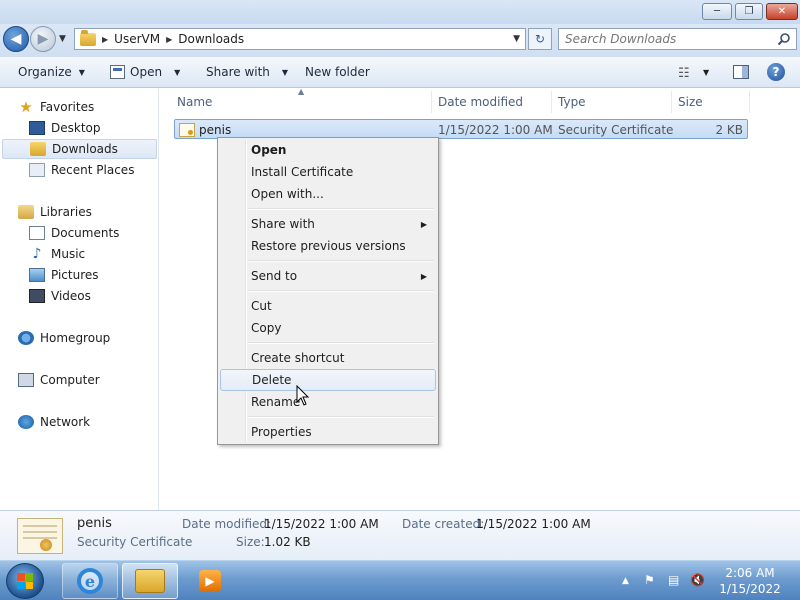  I want to click on menu-item-install-certificate: Install Certificate, so click(328, 172).